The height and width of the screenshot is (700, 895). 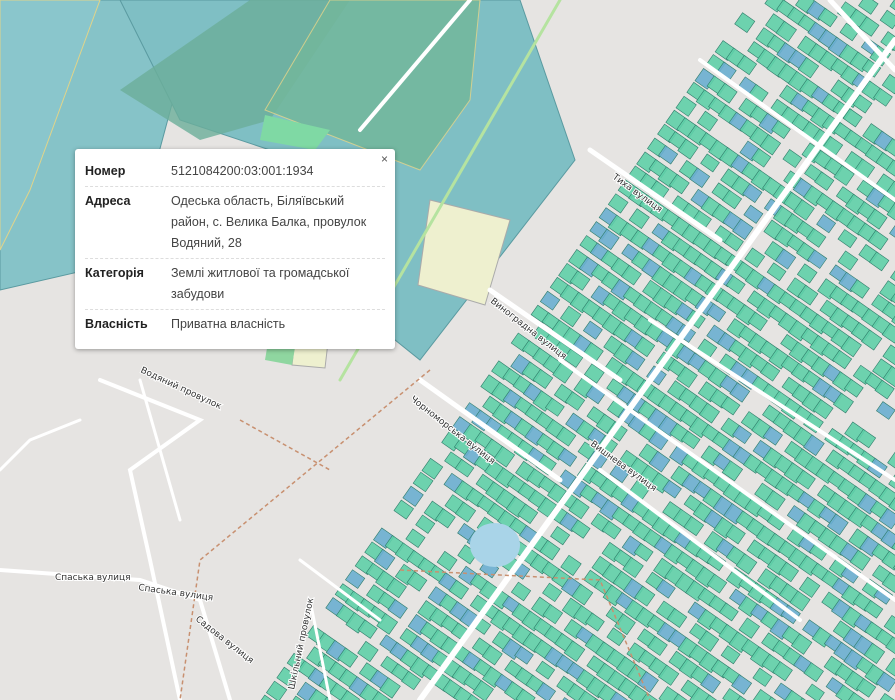 What do you see at coordinates (181, 389) in the screenshot?
I see `street-label-vodyanyi: Водяний провулок` at bounding box center [181, 389].